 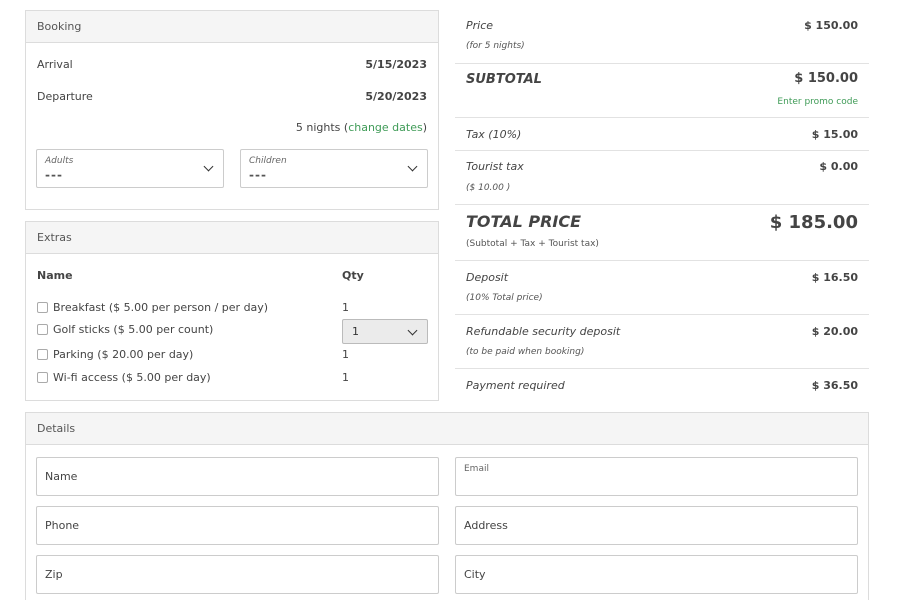 I want to click on price-row: Price $ 150.00 (for 5 nights), so click(x=662, y=35).